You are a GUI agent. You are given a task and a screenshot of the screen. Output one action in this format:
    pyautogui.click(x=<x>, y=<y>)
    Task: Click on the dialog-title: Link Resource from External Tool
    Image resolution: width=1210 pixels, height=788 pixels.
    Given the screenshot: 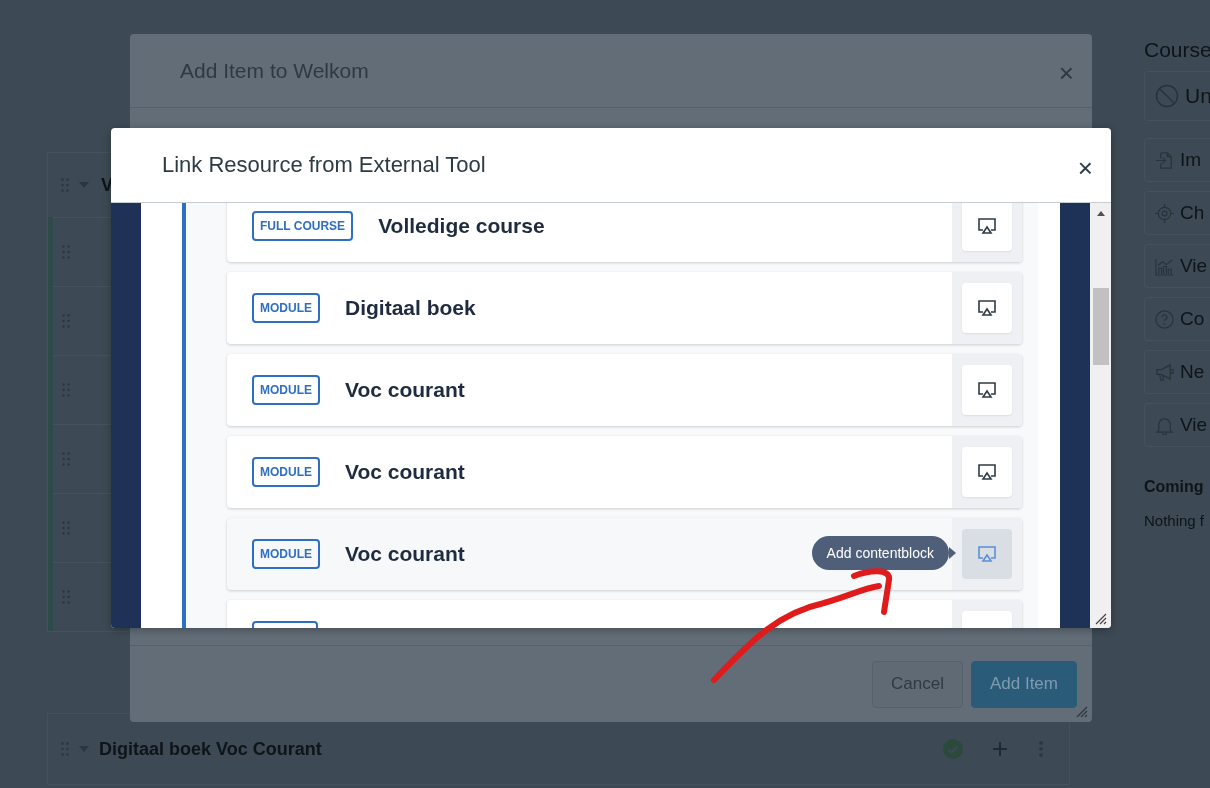 What is the action you would take?
    pyautogui.click(x=324, y=165)
    